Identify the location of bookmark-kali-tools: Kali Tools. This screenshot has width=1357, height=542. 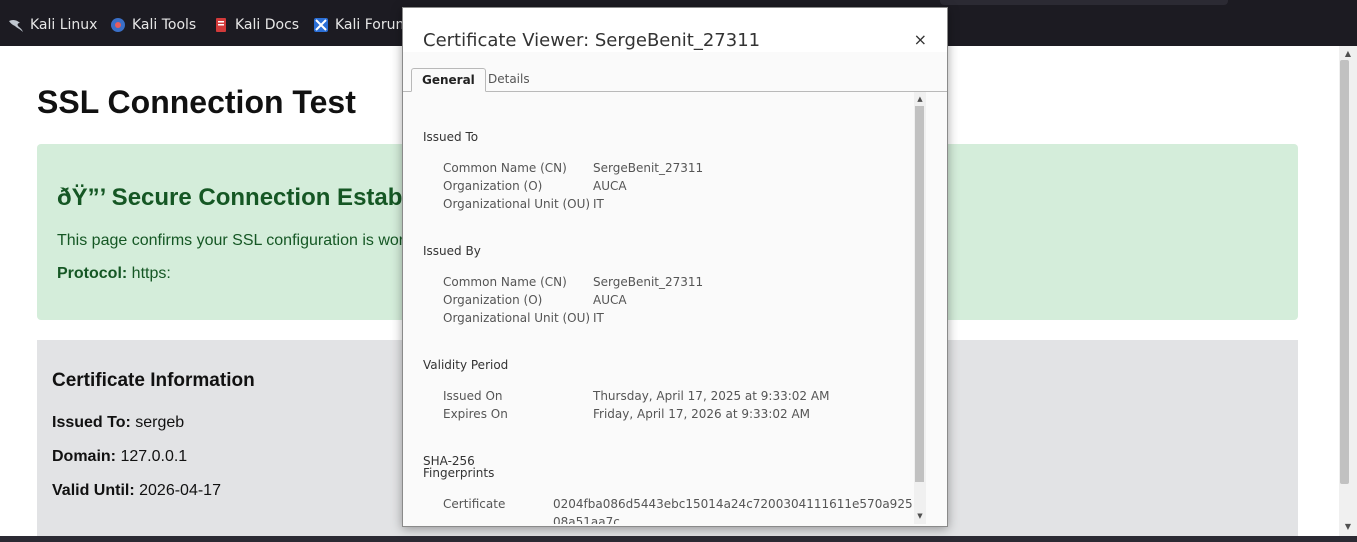
(153, 25).